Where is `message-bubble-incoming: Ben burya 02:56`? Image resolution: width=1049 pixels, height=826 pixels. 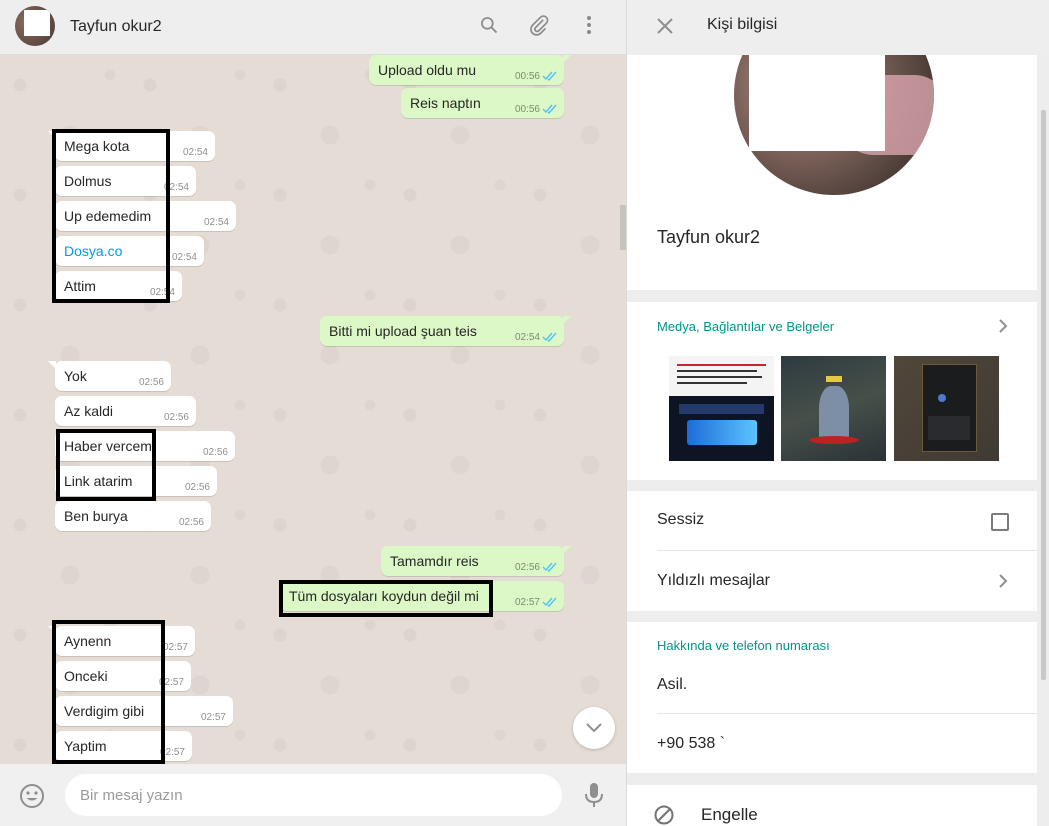
message-bubble-incoming: Ben burya 02:56 is located at coordinates (133, 516).